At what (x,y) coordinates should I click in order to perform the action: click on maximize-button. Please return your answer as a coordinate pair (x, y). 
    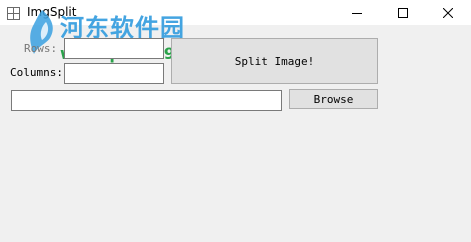
    Looking at the image, I should click on (403, 12).